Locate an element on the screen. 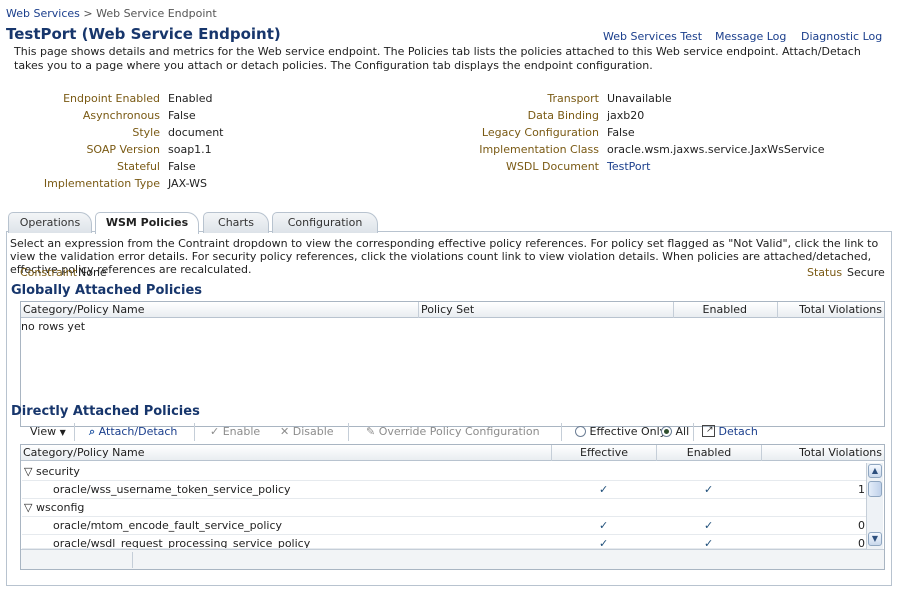  breadcrumb-web-services-link: Web Services is located at coordinates (43, 13).